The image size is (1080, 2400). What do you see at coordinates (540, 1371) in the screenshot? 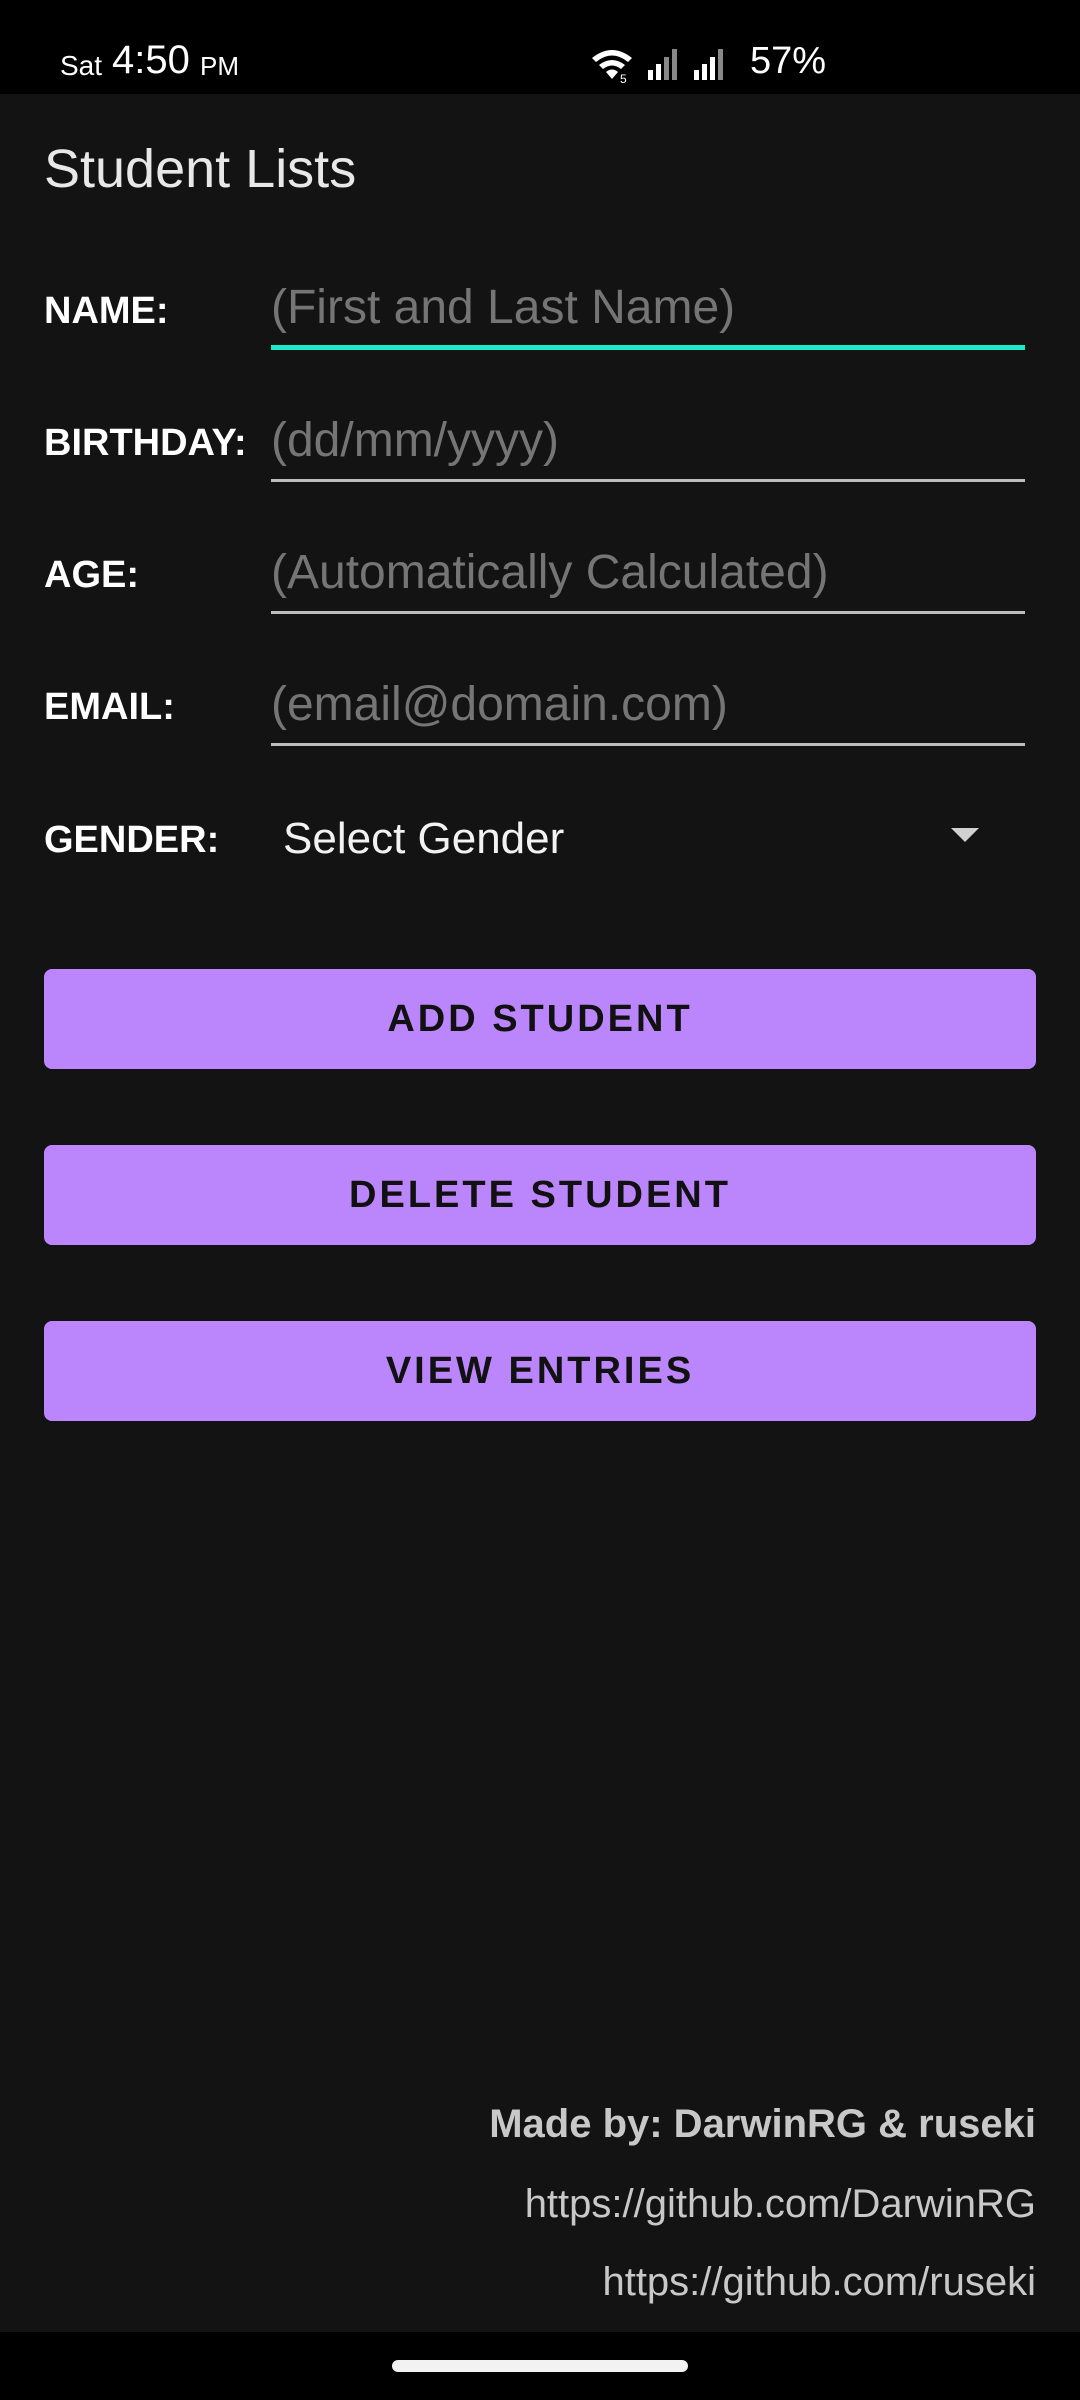
I see `view-entries-button: VIEW ENTRIES` at bounding box center [540, 1371].